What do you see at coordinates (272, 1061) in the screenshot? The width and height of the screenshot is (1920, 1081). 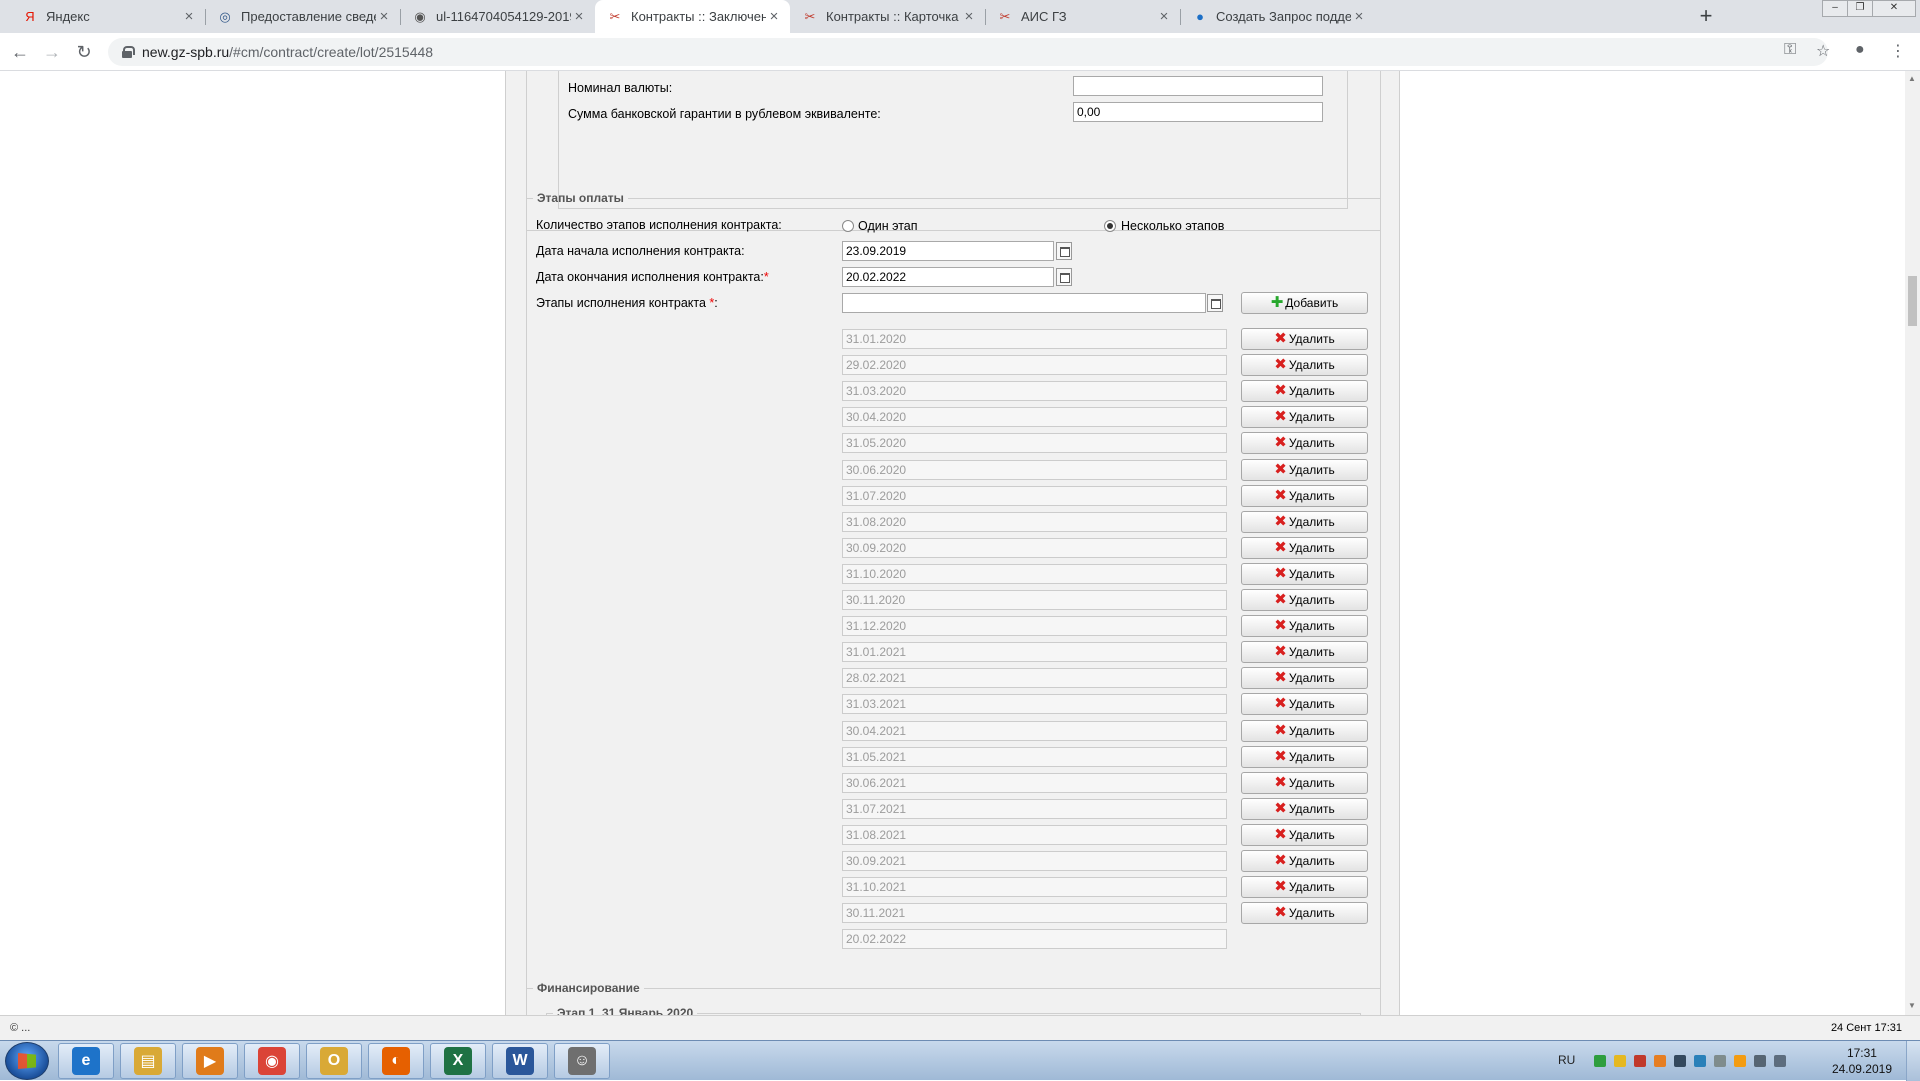 I see `taskbar-chrome-button: ◉` at bounding box center [272, 1061].